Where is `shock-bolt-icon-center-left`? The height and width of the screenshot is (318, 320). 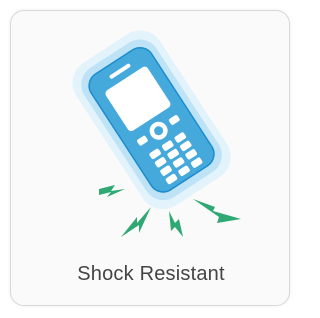
shock-bolt-icon-center-left is located at coordinates (136, 222).